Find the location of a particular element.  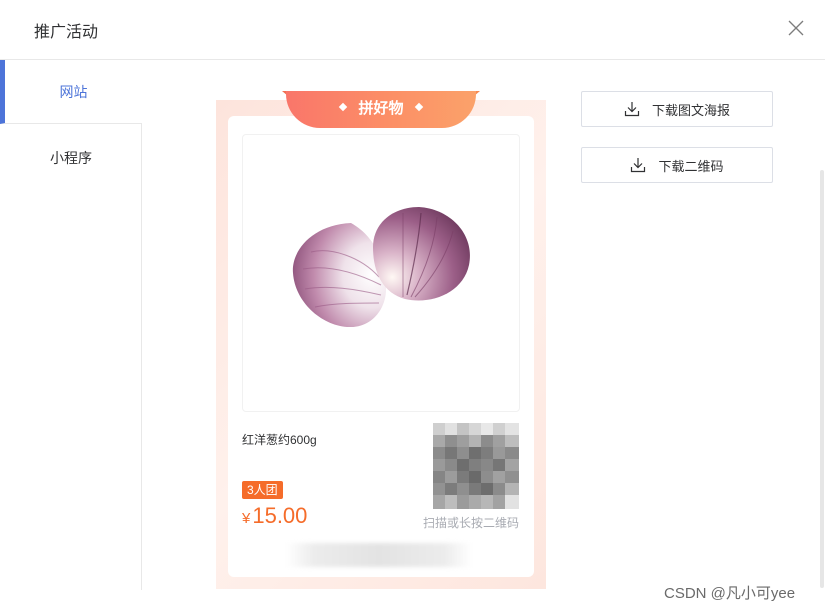

qr-hint: 扫描或长按二维码 is located at coordinates (471, 523).